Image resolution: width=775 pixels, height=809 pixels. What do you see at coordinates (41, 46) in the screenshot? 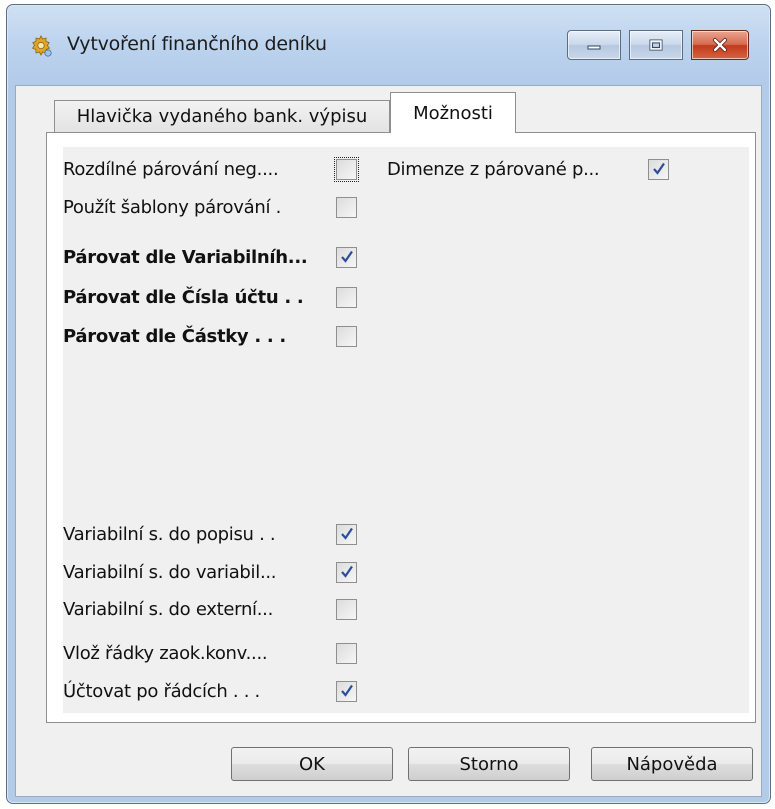
I see `gear-icon` at bounding box center [41, 46].